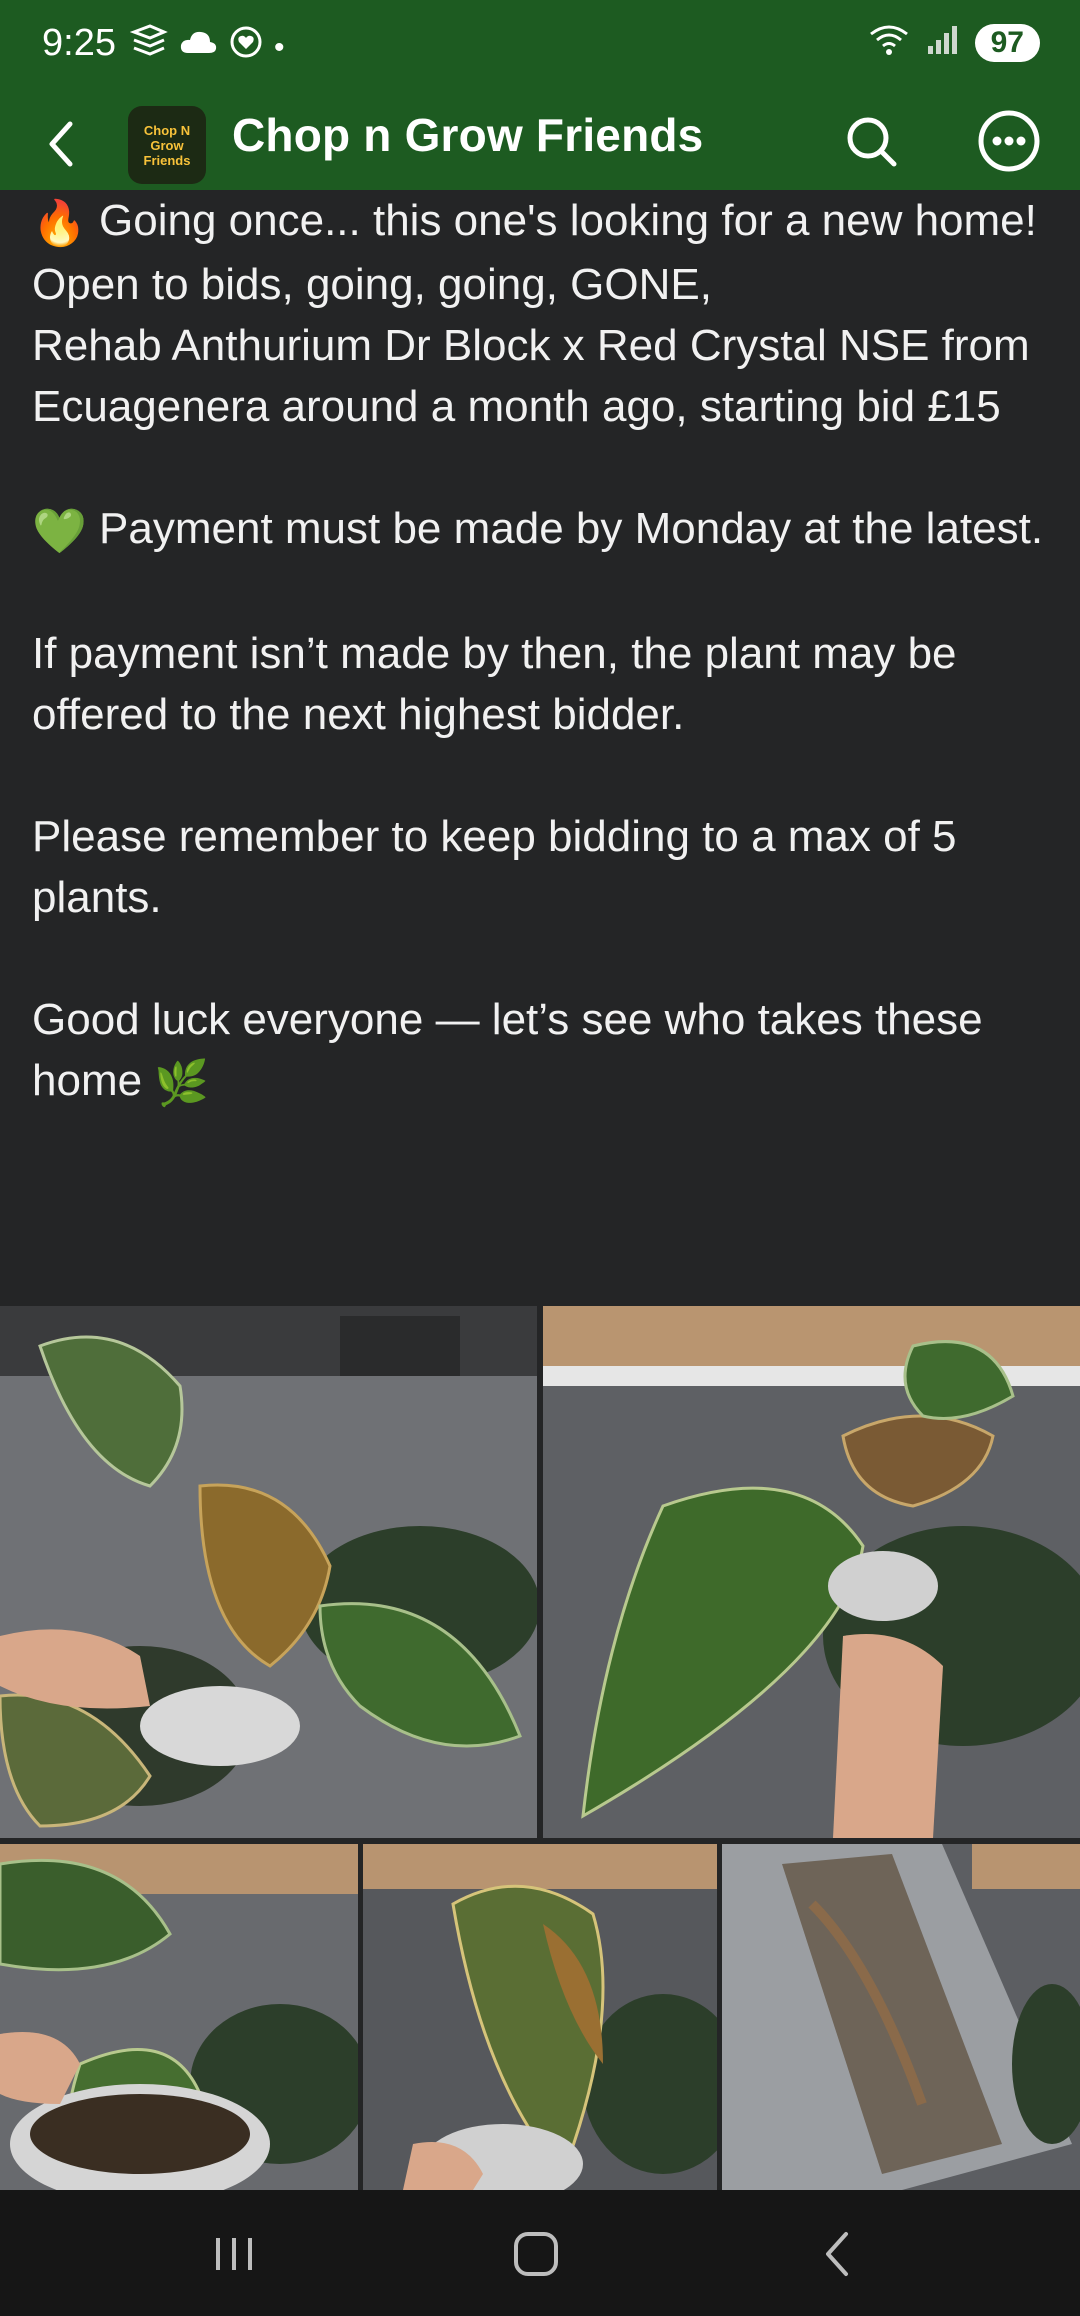 The height and width of the screenshot is (2316, 1080). I want to click on post-line: Open to bids, going, going, GONE,, so click(372, 284).